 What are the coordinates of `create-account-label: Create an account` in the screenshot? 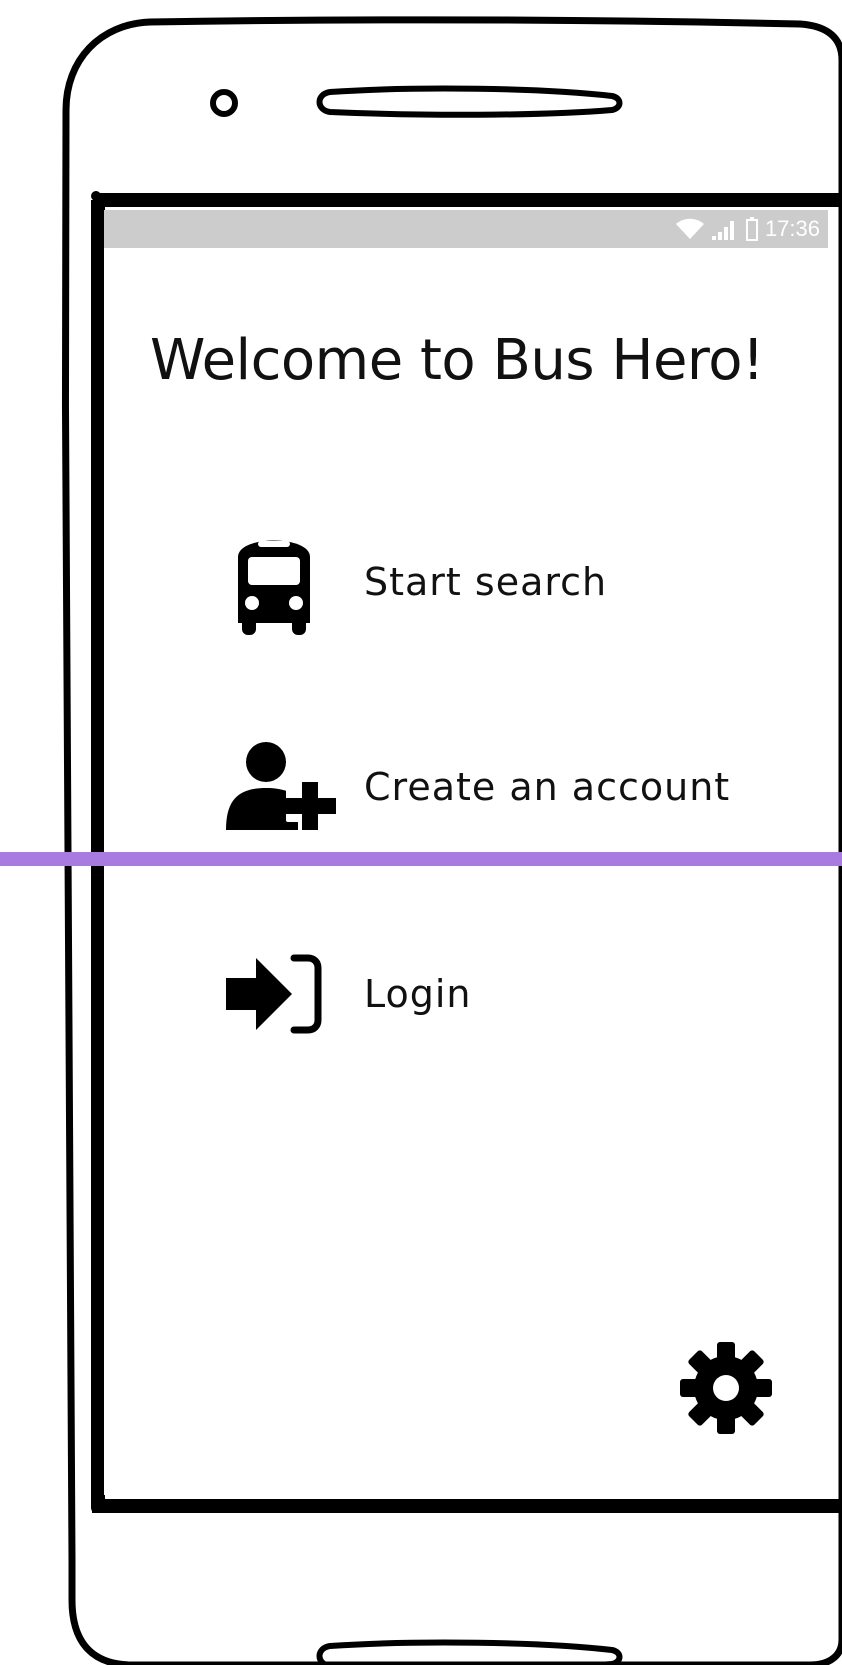 It's located at (547, 787).